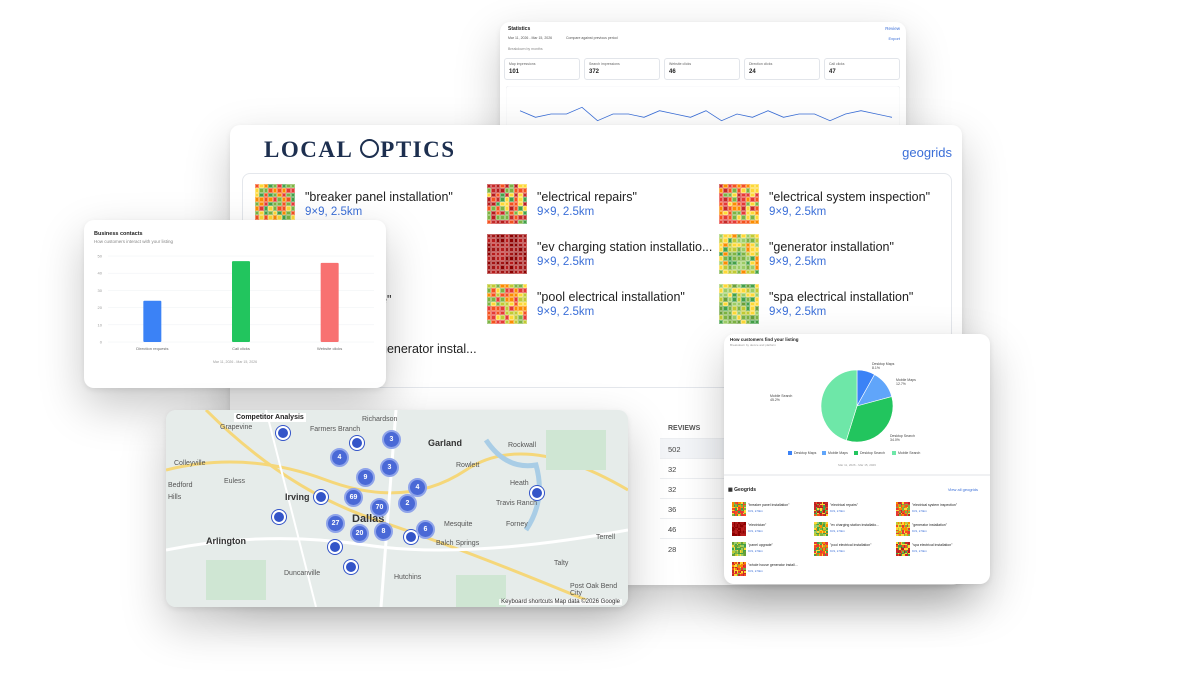 The image size is (1200, 675). Describe the element at coordinates (445, 443) in the screenshot. I see `map-label: Garland` at that location.